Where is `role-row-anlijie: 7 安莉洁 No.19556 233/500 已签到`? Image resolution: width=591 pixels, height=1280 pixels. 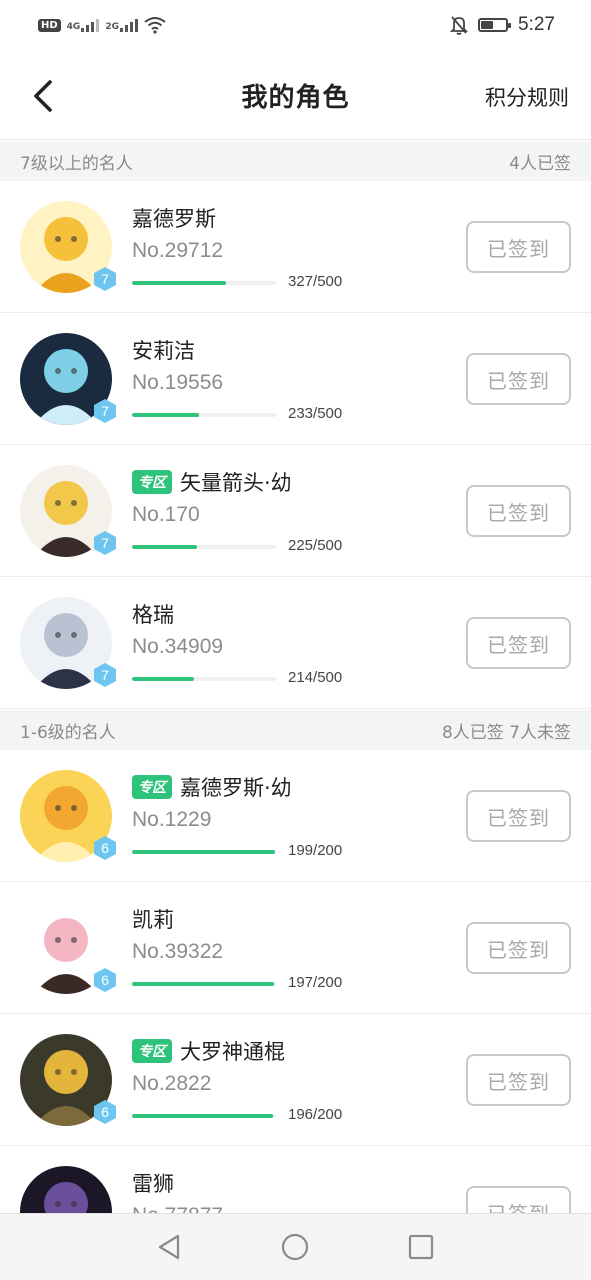
role-row-anlijie: 7 安莉洁 No.19556 233/500 已签到 is located at coordinates (295, 379).